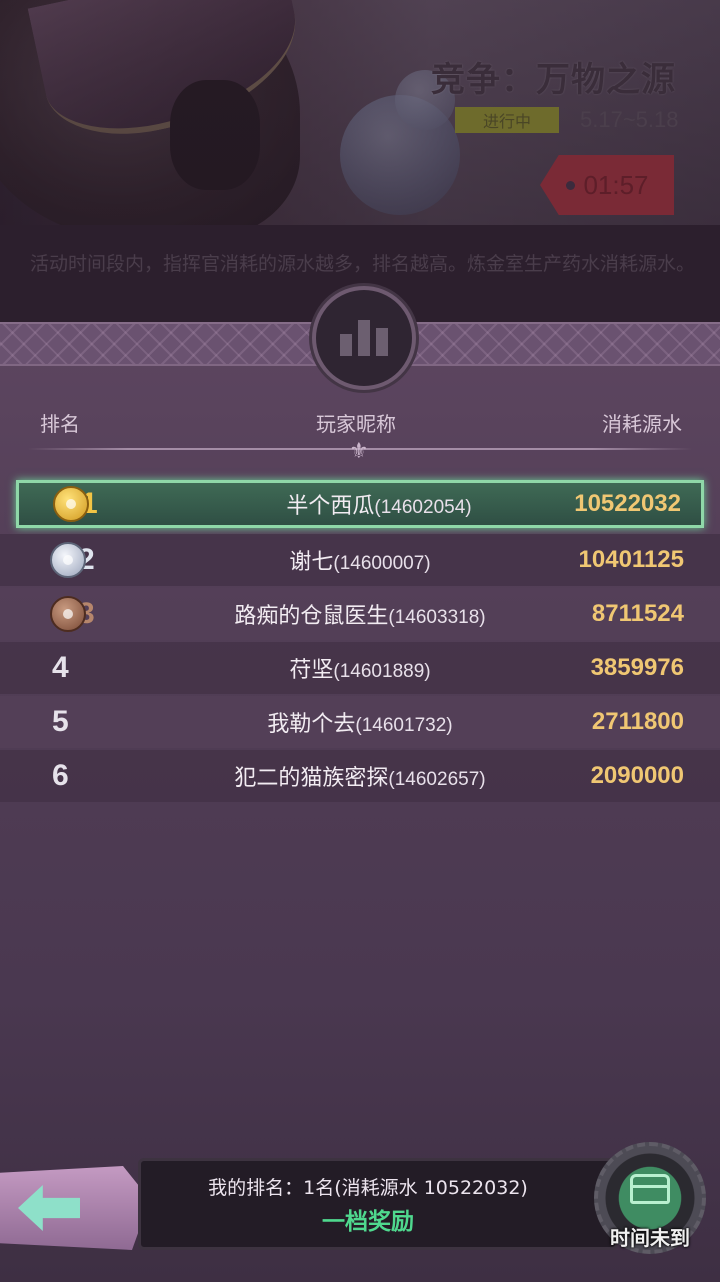 This screenshot has height=1282, width=720. What do you see at coordinates (627, 503) in the screenshot?
I see `water-consumed: 10522032` at bounding box center [627, 503].